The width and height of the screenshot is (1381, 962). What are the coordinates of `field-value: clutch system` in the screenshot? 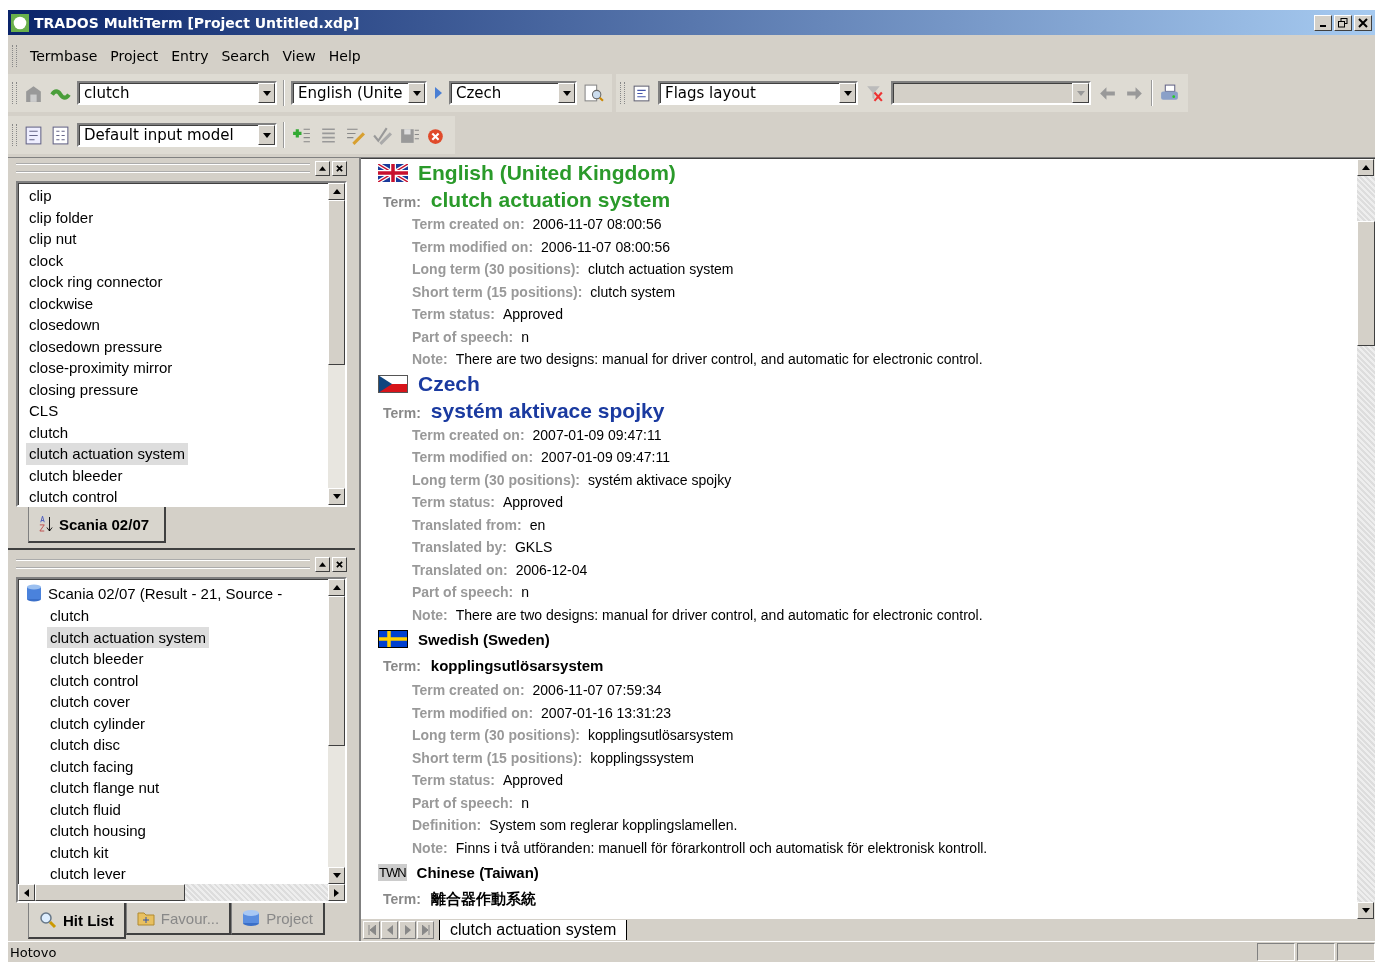 It's located at (633, 292).